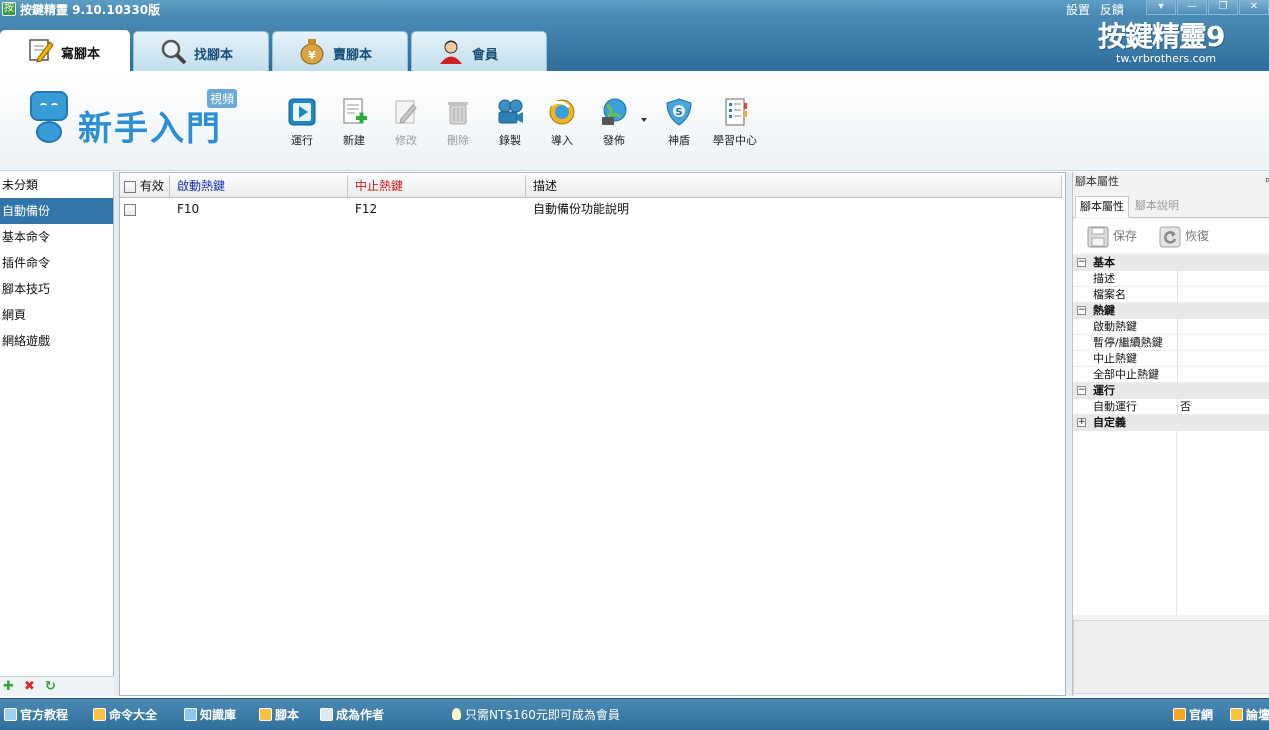 This screenshot has width=1269, height=730. Describe the element at coordinates (50, 686) in the screenshot. I see `refresh-icon: ↻` at that location.